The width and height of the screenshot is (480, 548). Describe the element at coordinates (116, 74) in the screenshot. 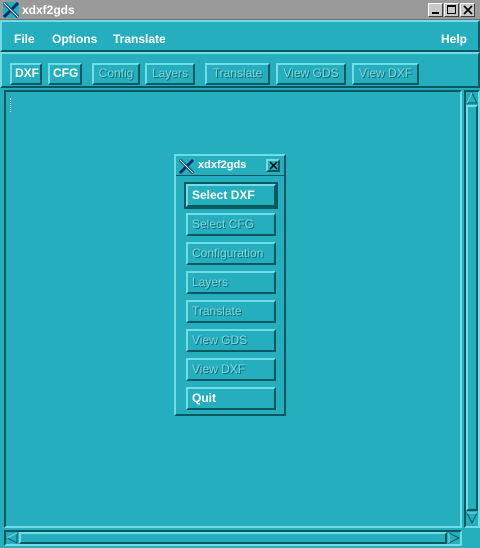

I see `toolbar-config-button: Config` at that location.